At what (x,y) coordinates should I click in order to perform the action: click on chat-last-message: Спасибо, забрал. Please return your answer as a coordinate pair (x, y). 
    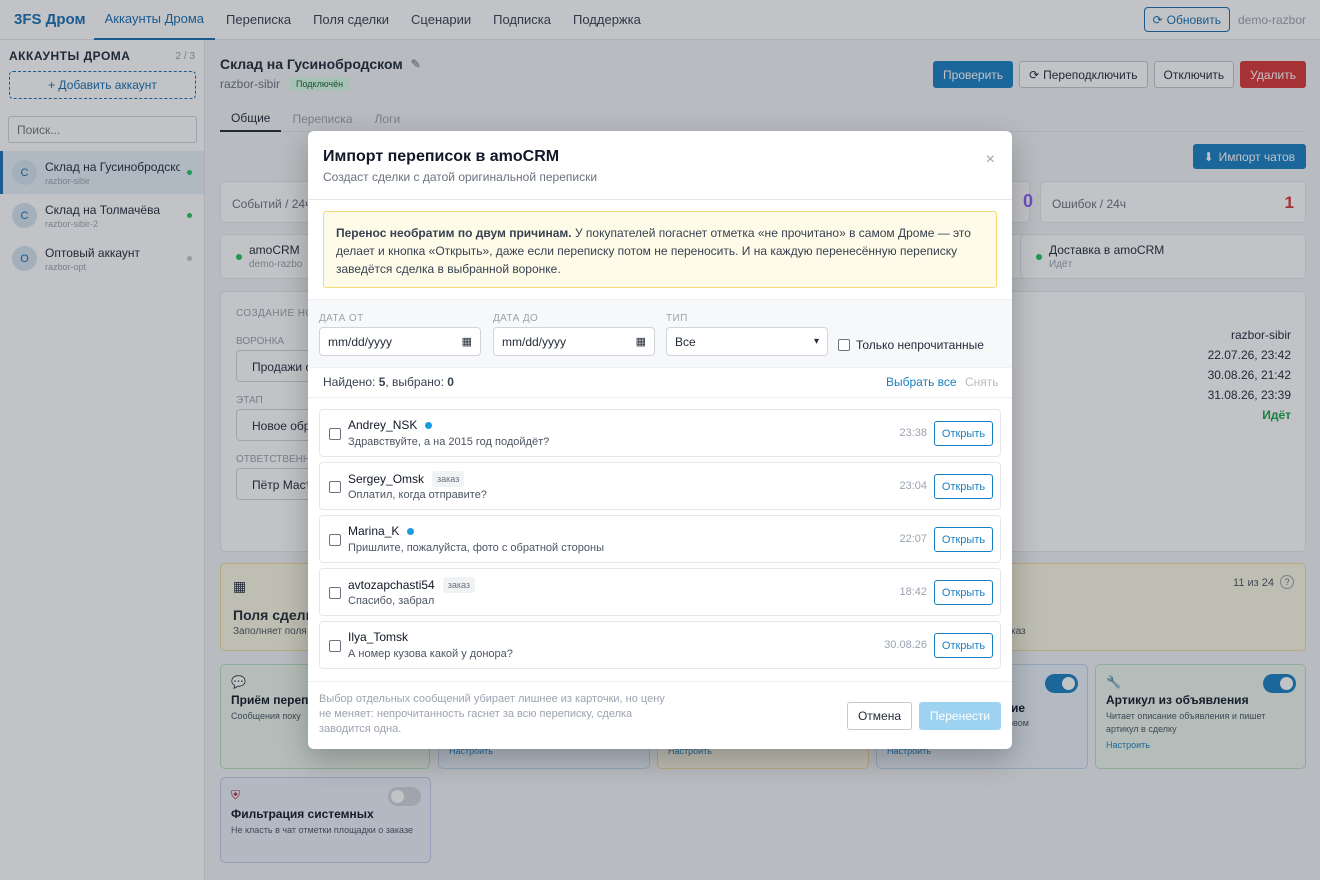
    Looking at the image, I should click on (391, 601).